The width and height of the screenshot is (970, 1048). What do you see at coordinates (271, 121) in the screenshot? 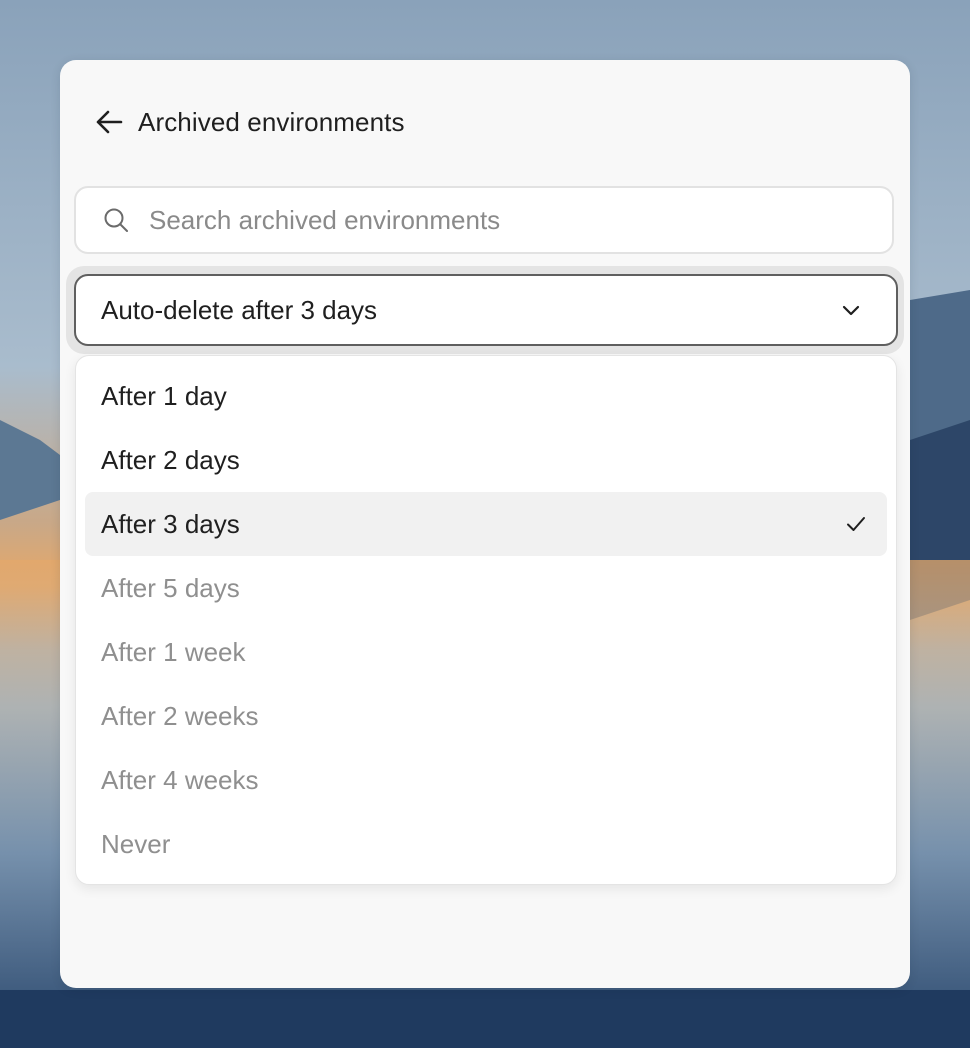
I see `page-title: Archived environments` at bounding box center [271, 121].